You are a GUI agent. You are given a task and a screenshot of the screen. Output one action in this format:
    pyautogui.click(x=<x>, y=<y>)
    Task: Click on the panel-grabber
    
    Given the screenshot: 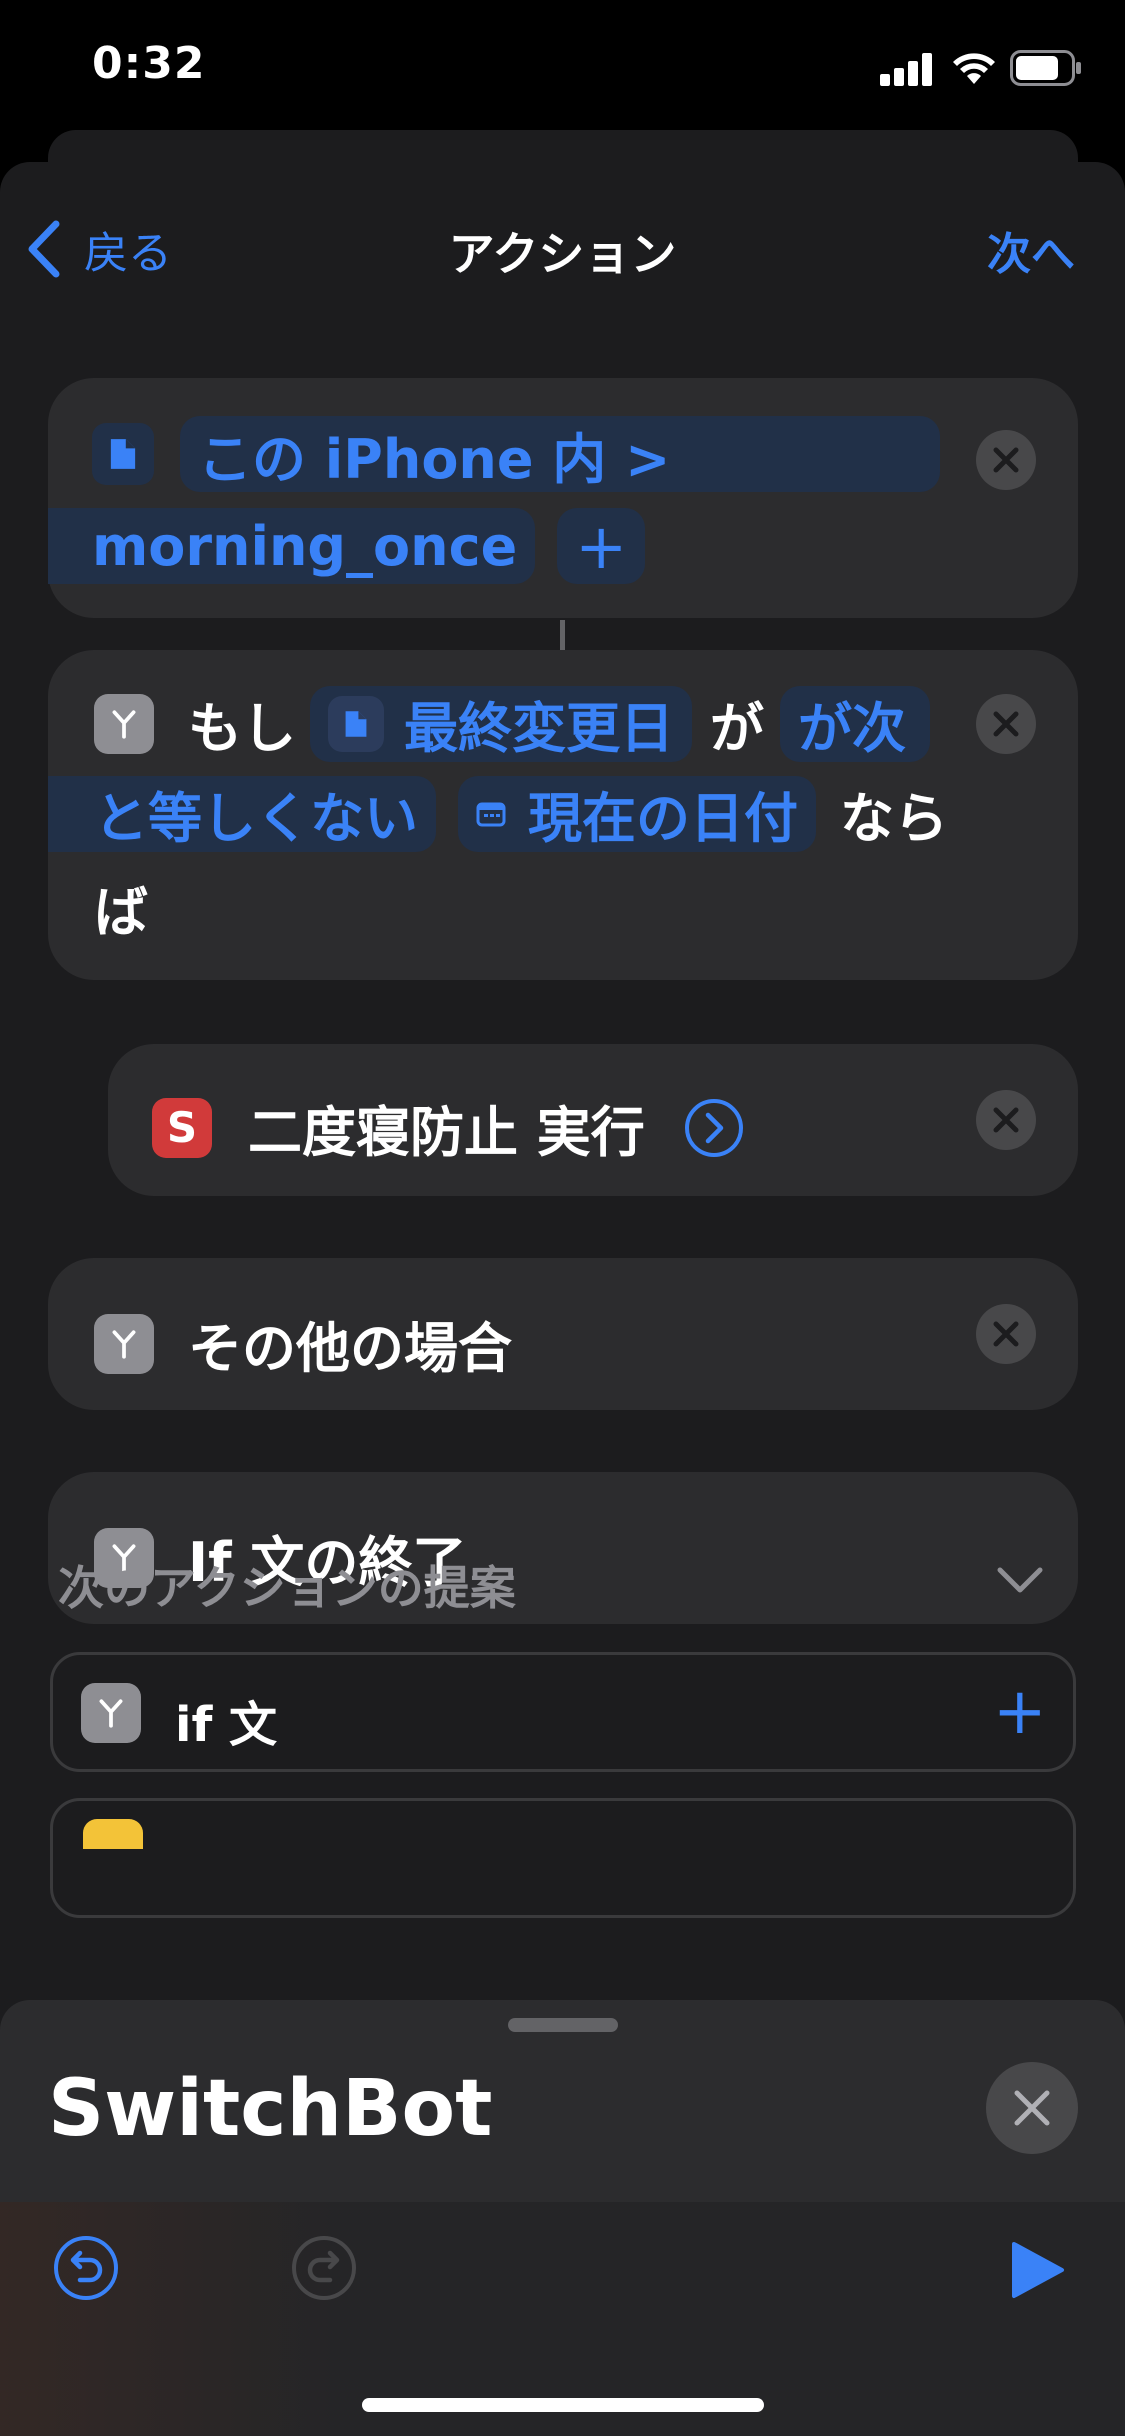 What is the action you would take?
    pyautogui.click(x=563, y=2025)
    